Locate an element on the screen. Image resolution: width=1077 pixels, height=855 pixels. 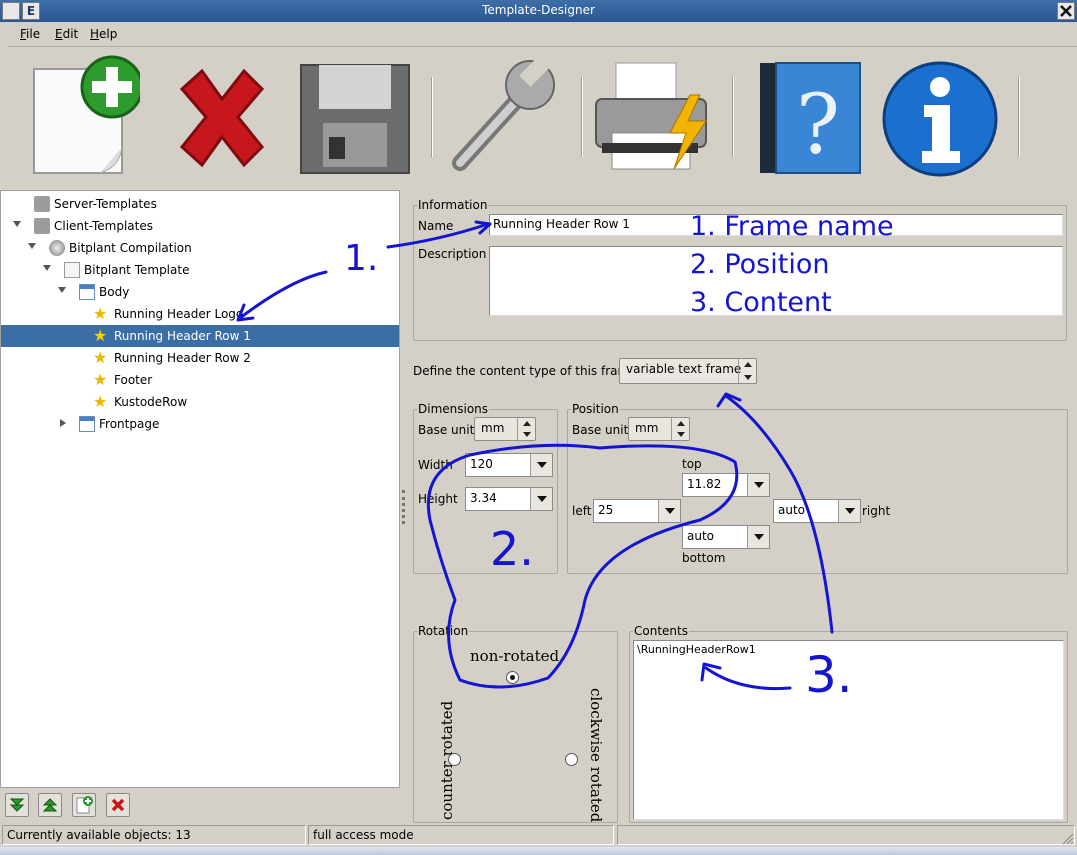
tree-item: Bitplant Compilation is located at coordinates (200, 248).